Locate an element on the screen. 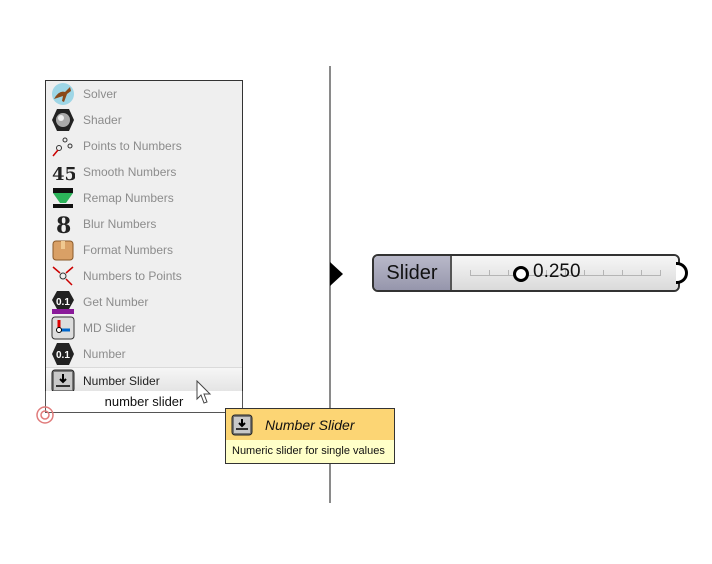 Image resolution: width=712 pixels, height=564 pixels. md-slider-icon is located at coordinates (63, 328).